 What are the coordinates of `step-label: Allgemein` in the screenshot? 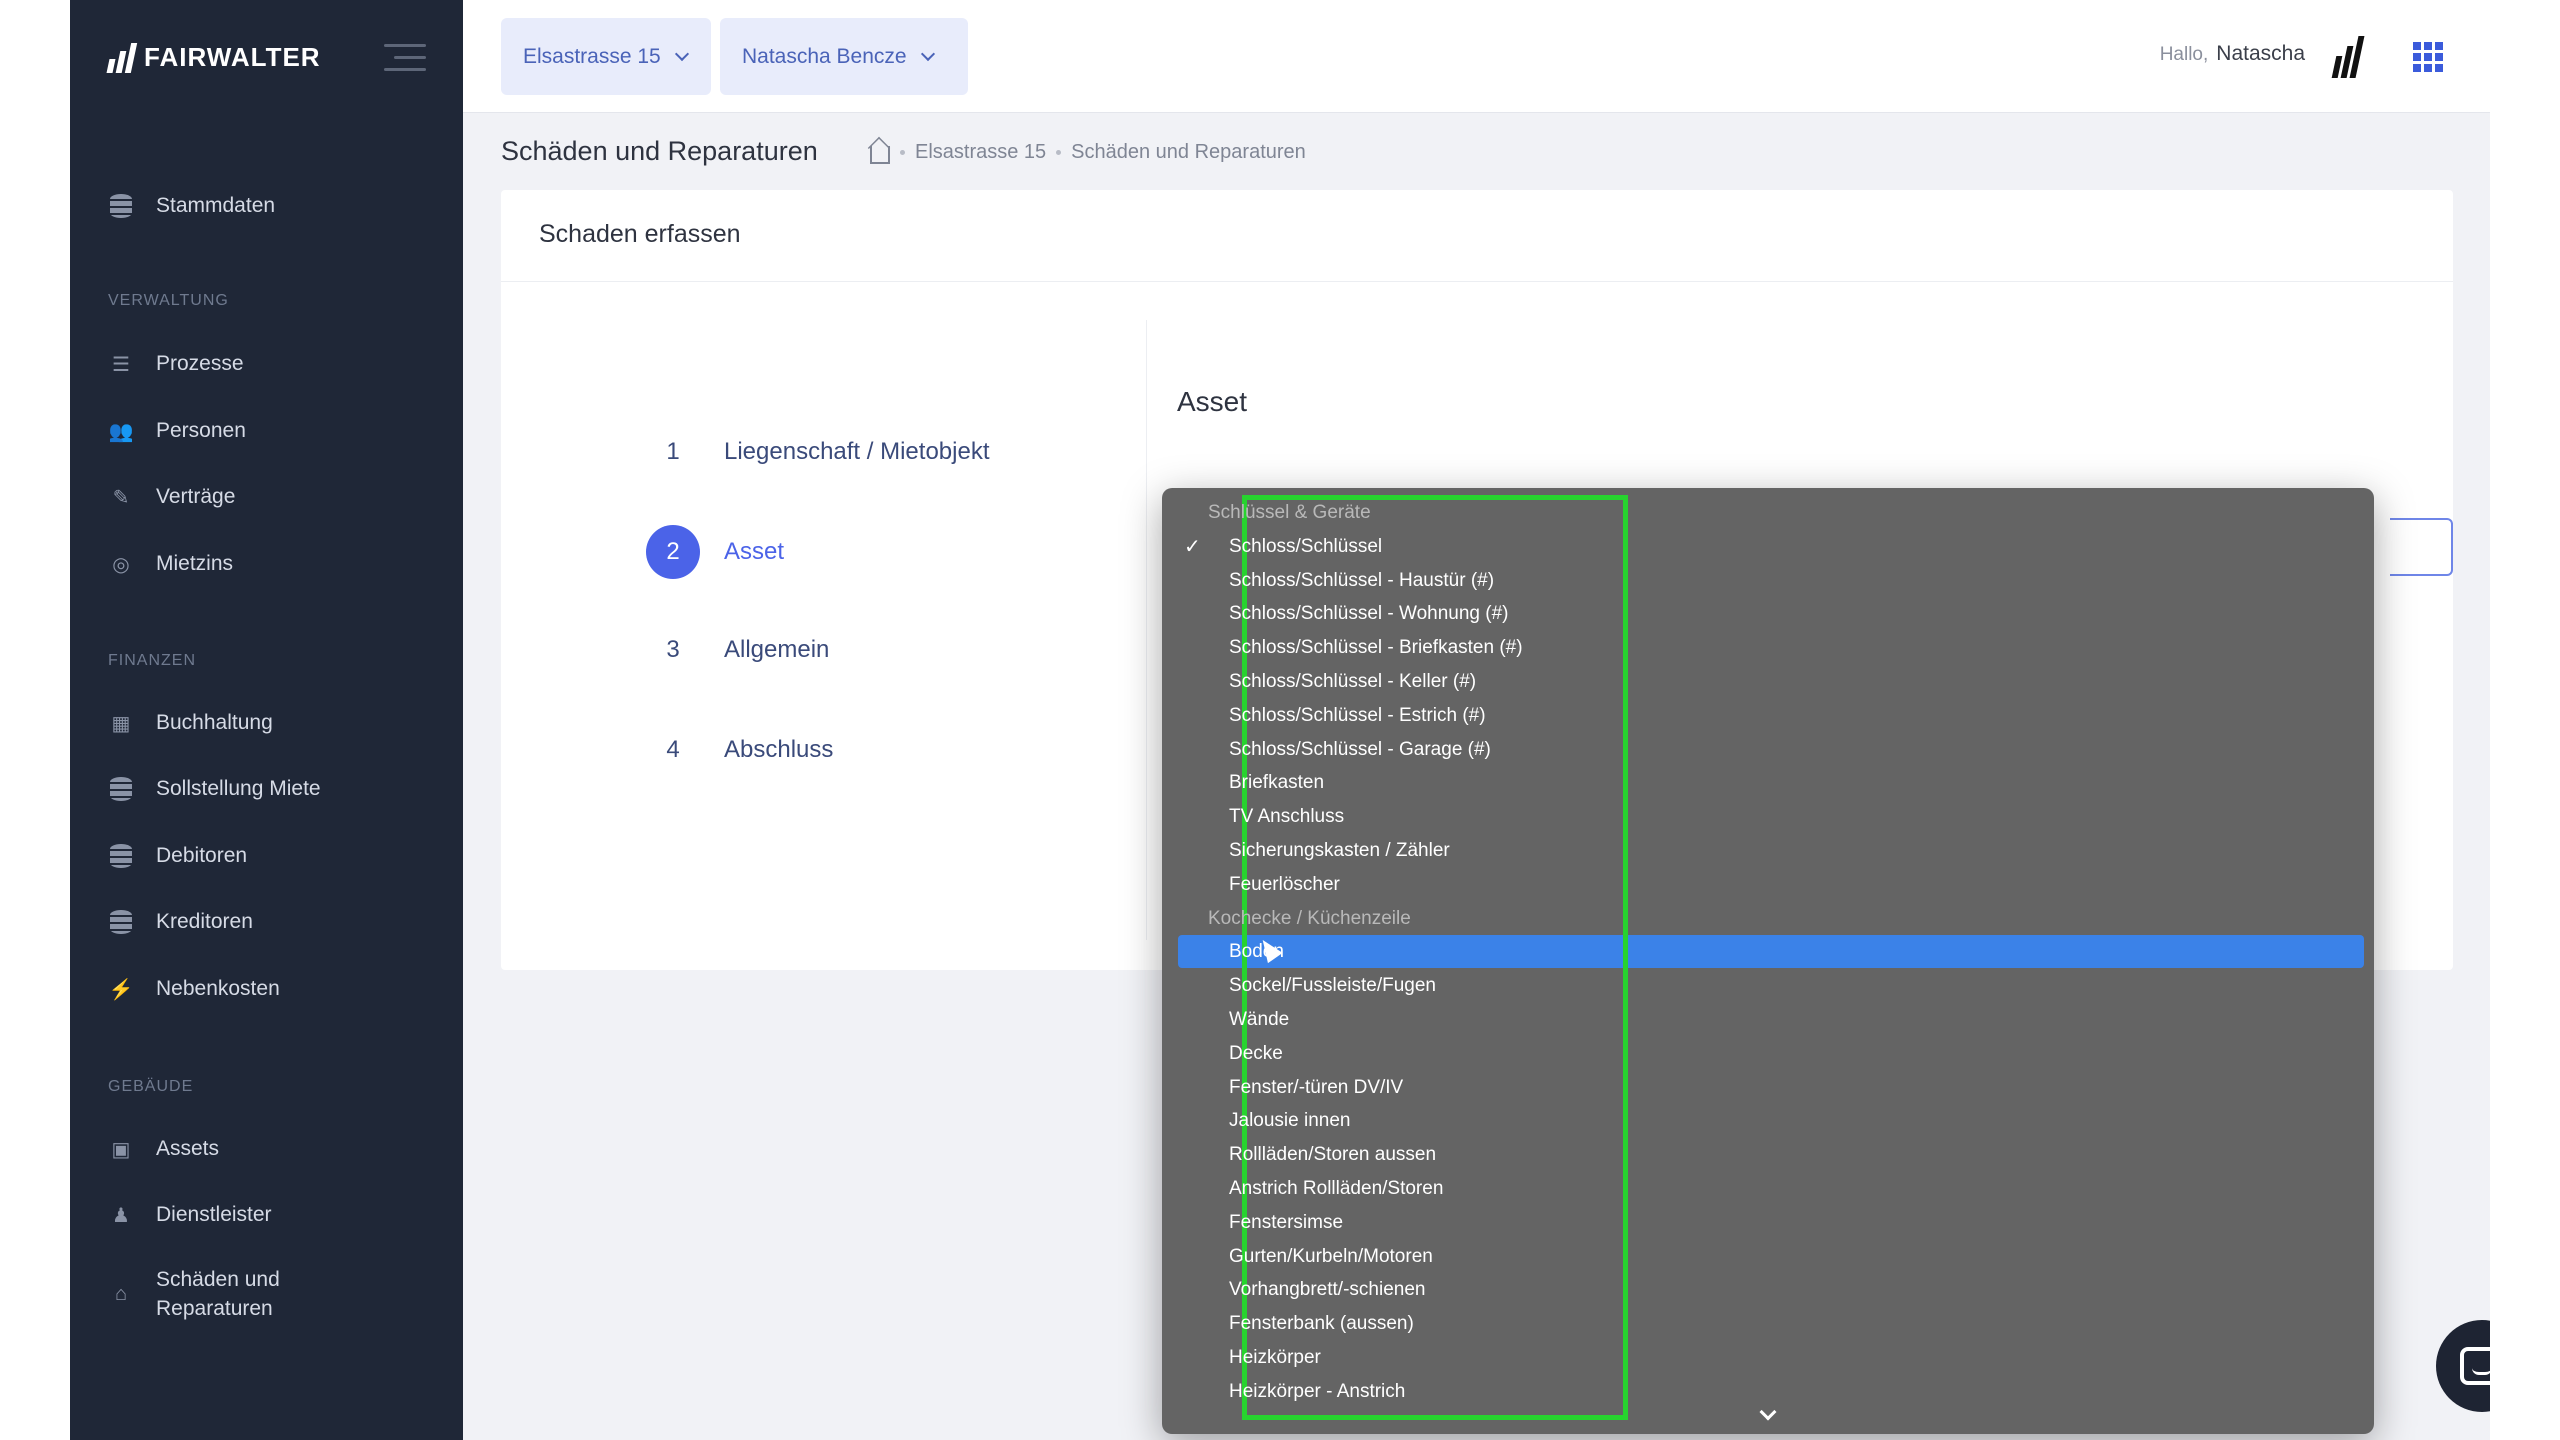 It's located at (777, 649).